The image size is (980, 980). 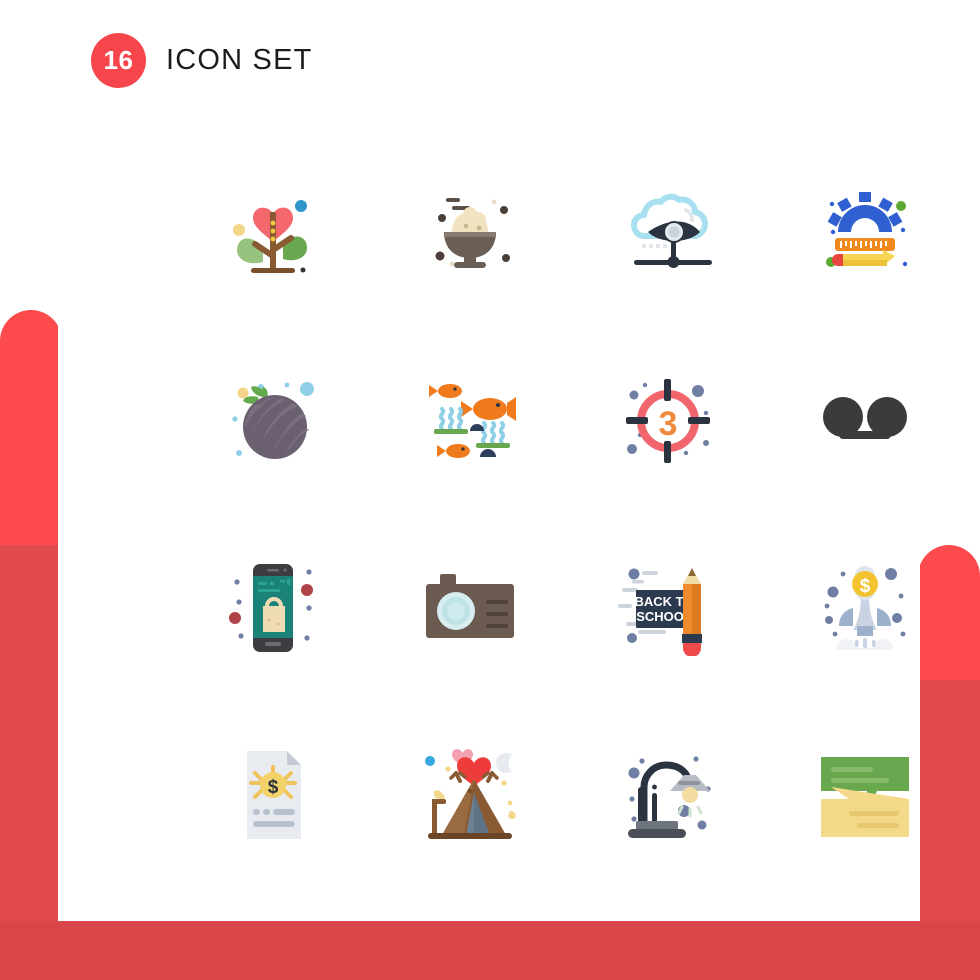 I want to click on food-bowl-icon, so click(x=473, y=232).